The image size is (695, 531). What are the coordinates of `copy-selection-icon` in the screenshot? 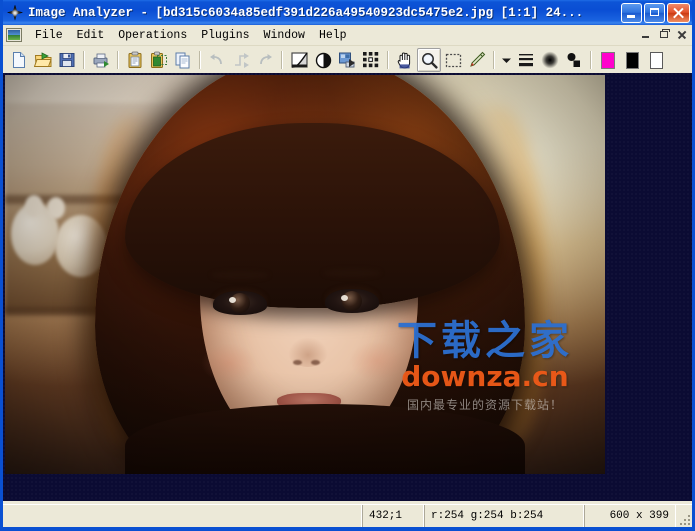 It's located at (159, 60).